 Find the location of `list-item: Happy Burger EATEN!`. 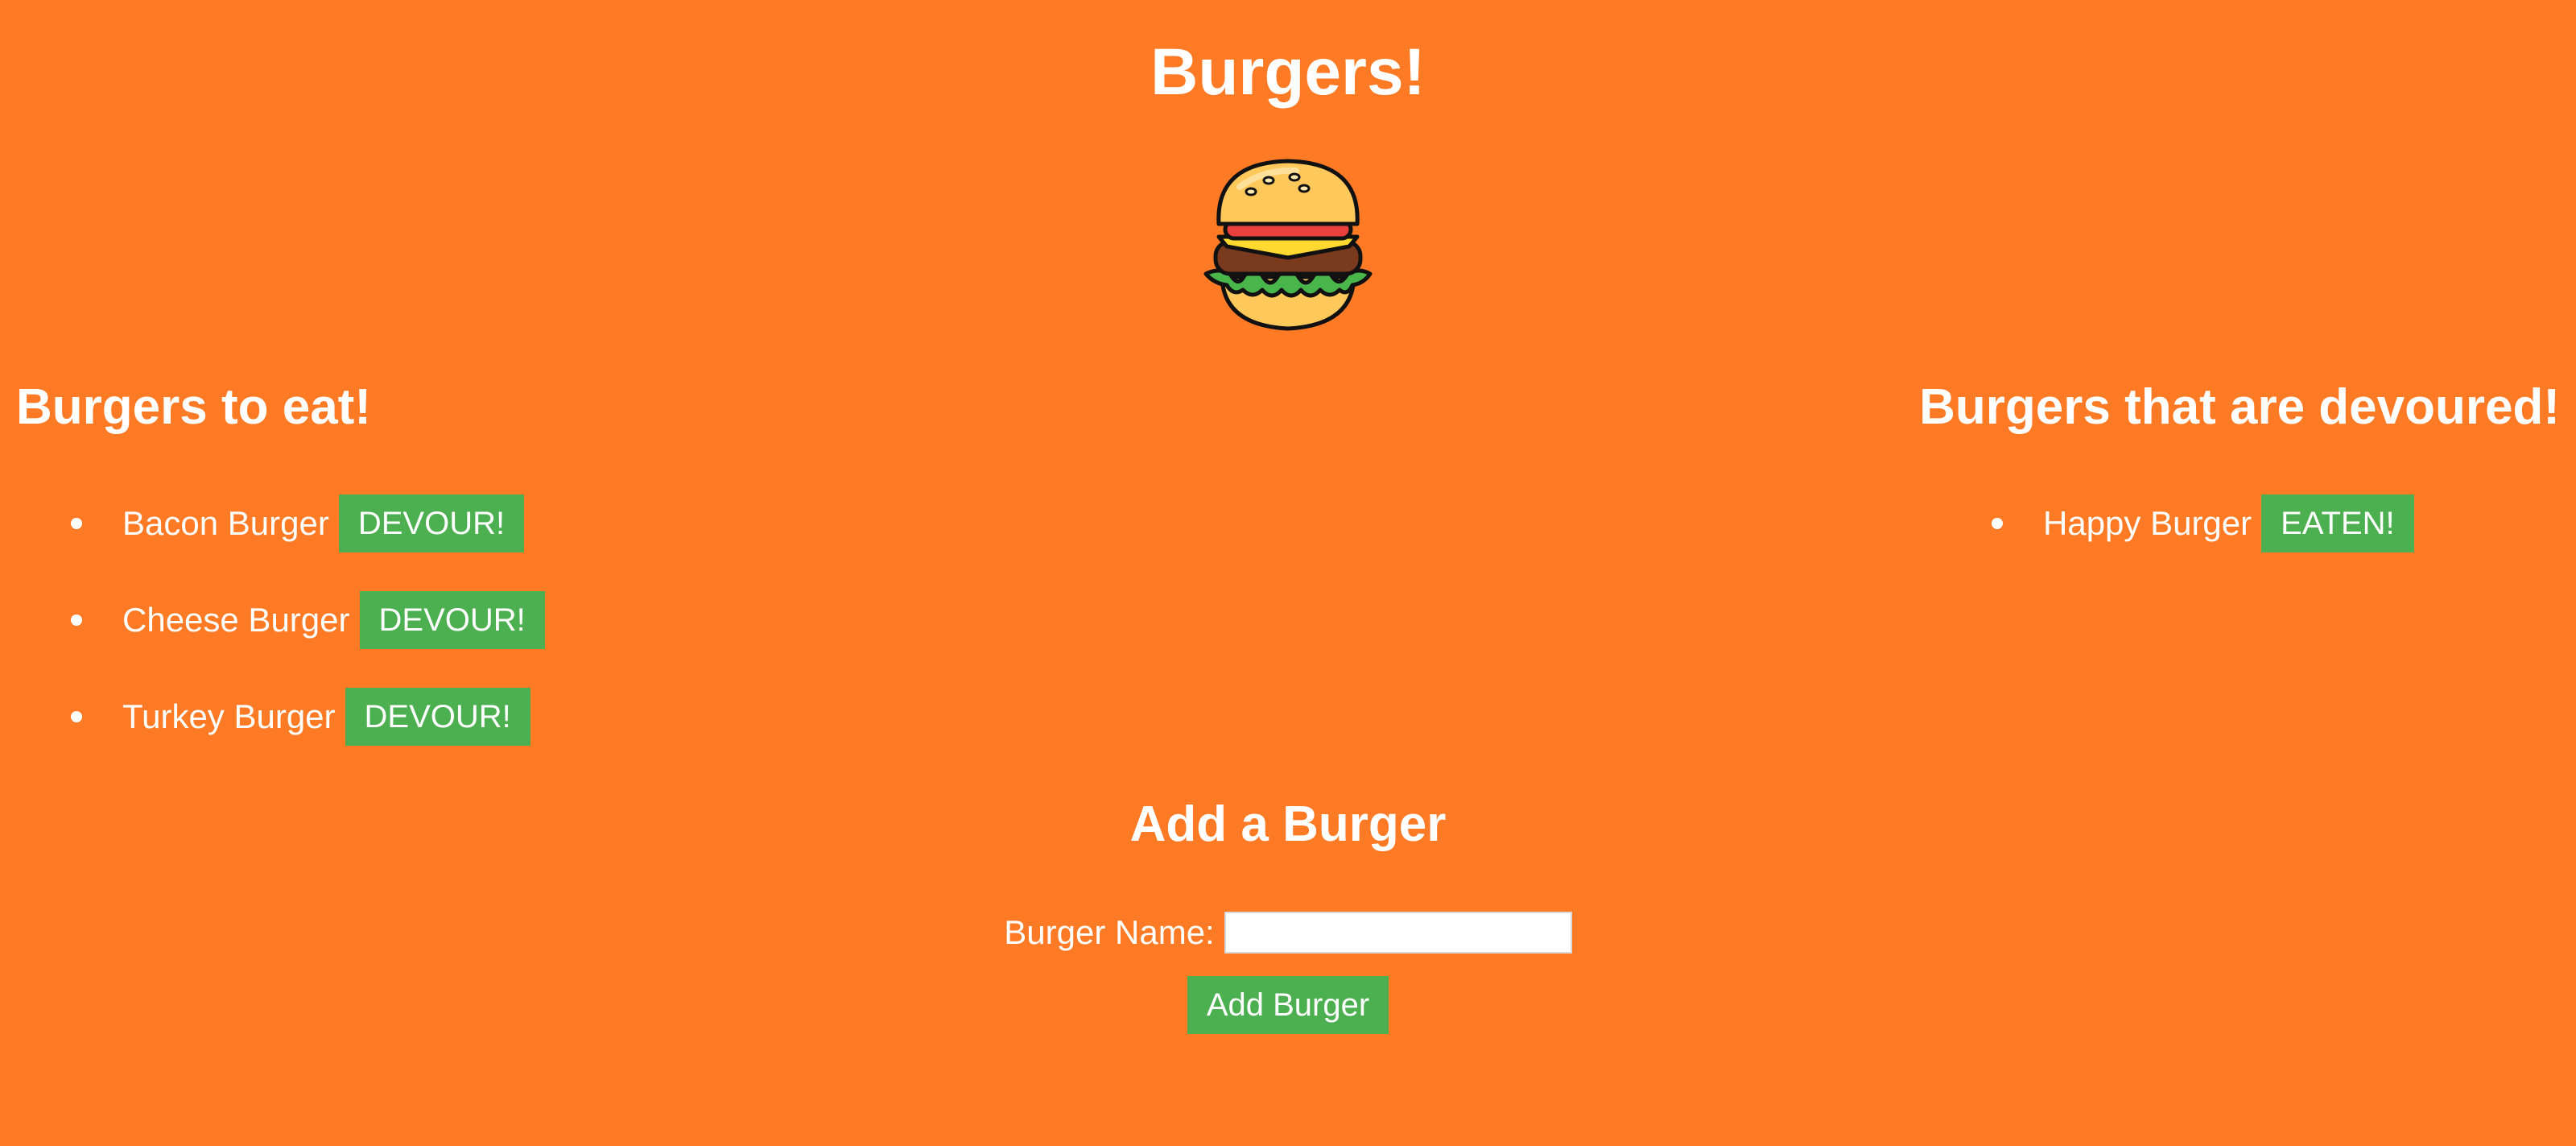

list-item: Happy Burger EATEN! is located at coordinates (2199, 523).